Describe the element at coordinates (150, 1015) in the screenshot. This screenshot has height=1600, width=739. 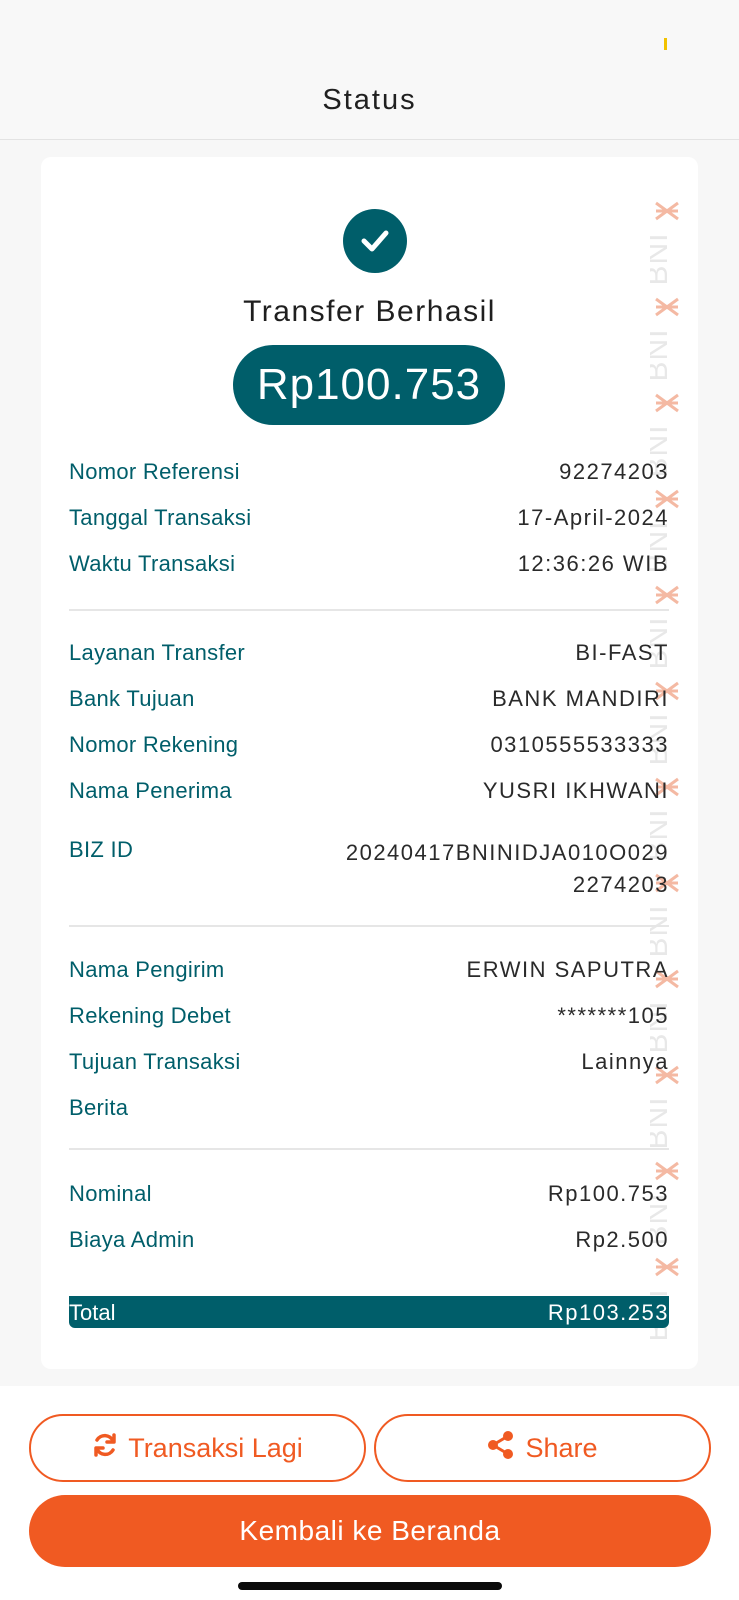
I see `detail-label: Rekening Debet` at that location.